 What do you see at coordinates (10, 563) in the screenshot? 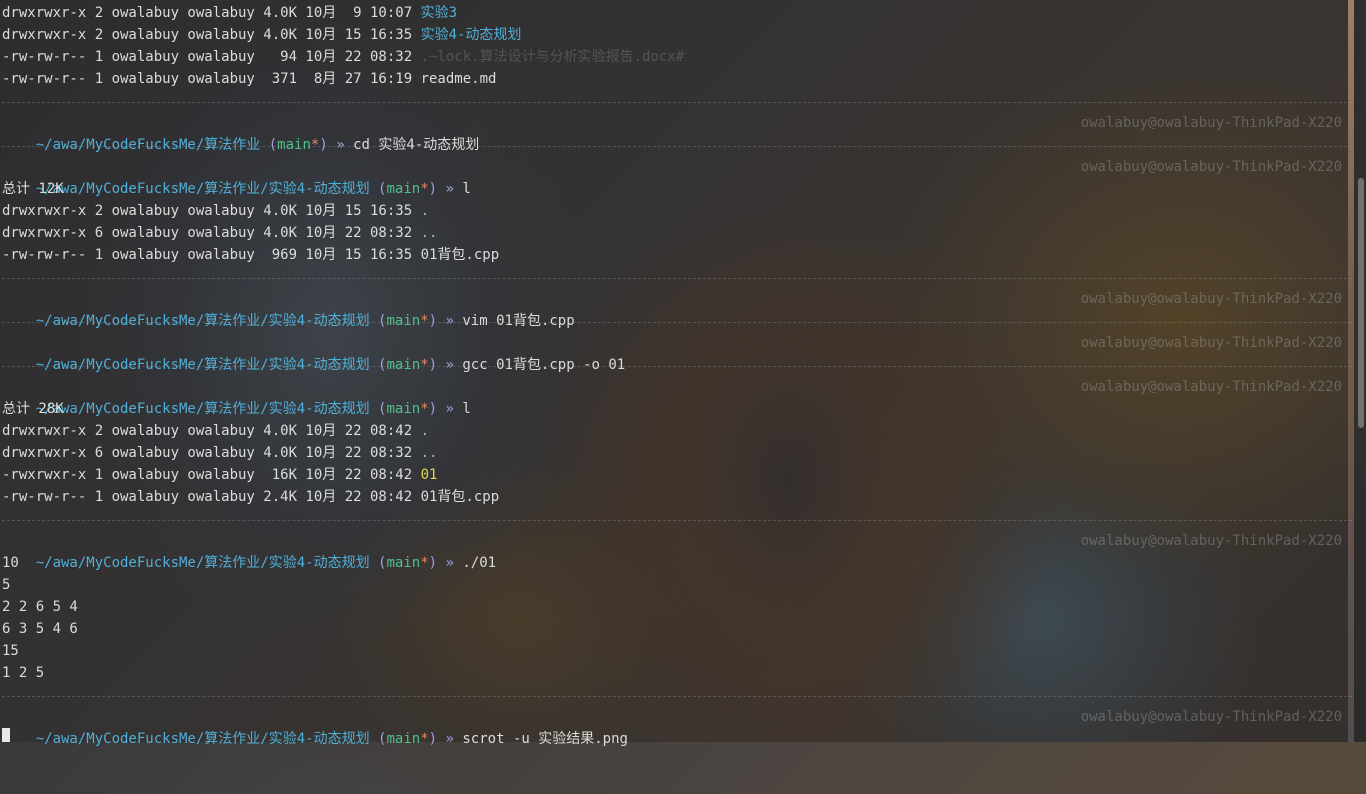
I see `program-output-line: 10` at bounding box center [10, 563].